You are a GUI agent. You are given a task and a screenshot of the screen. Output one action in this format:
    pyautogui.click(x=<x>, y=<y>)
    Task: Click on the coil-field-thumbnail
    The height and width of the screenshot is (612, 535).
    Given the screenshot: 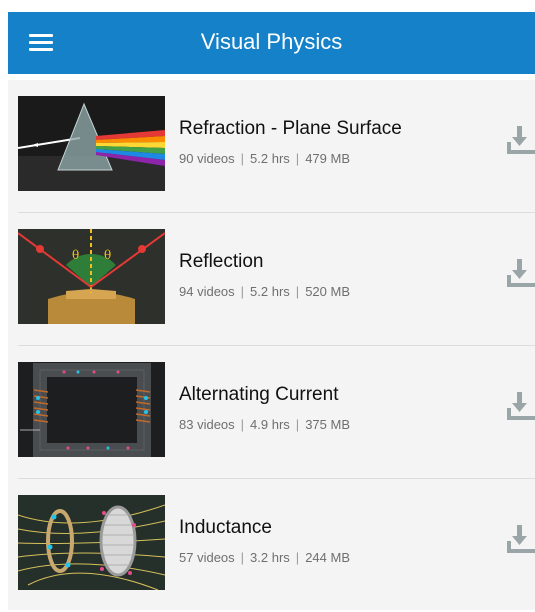 What is the action you would take?
    pyautogui.click(x=91, y=542)
    